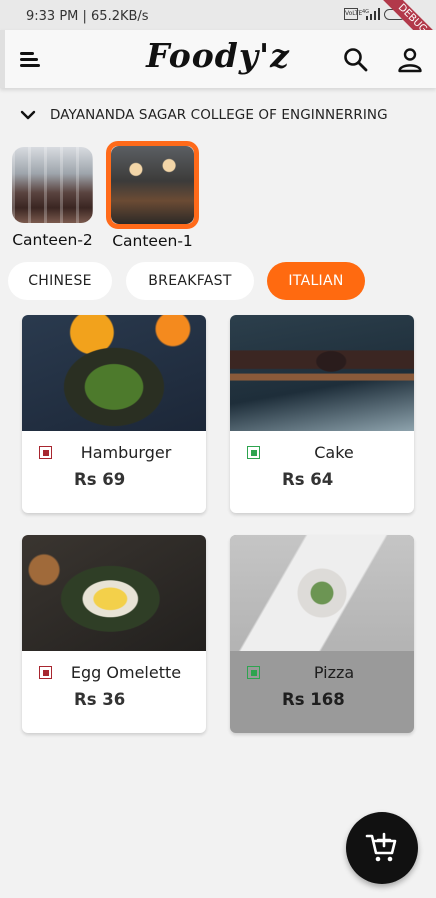  I want to click on food-name: Cake, so click(334, 452).